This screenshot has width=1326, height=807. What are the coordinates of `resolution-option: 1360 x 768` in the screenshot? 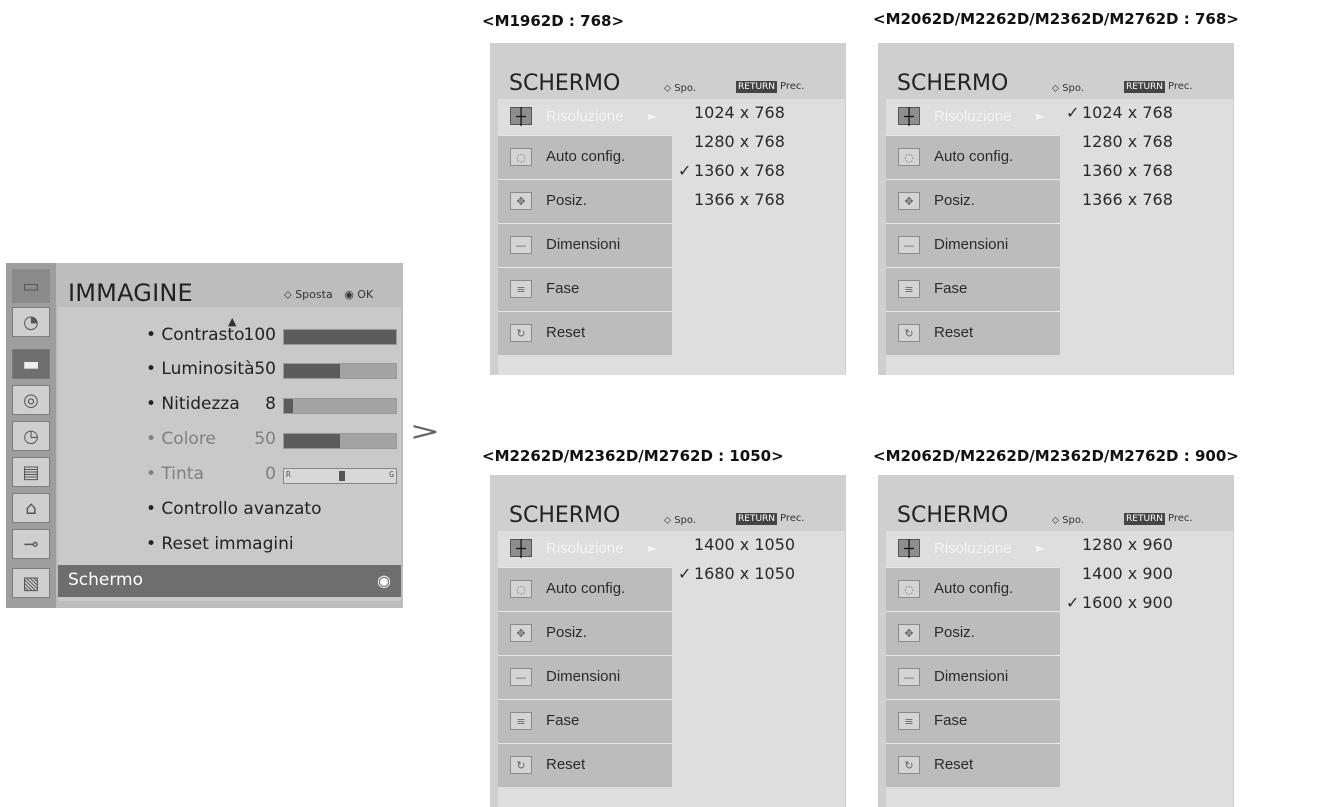 It's located at (1119, 170).